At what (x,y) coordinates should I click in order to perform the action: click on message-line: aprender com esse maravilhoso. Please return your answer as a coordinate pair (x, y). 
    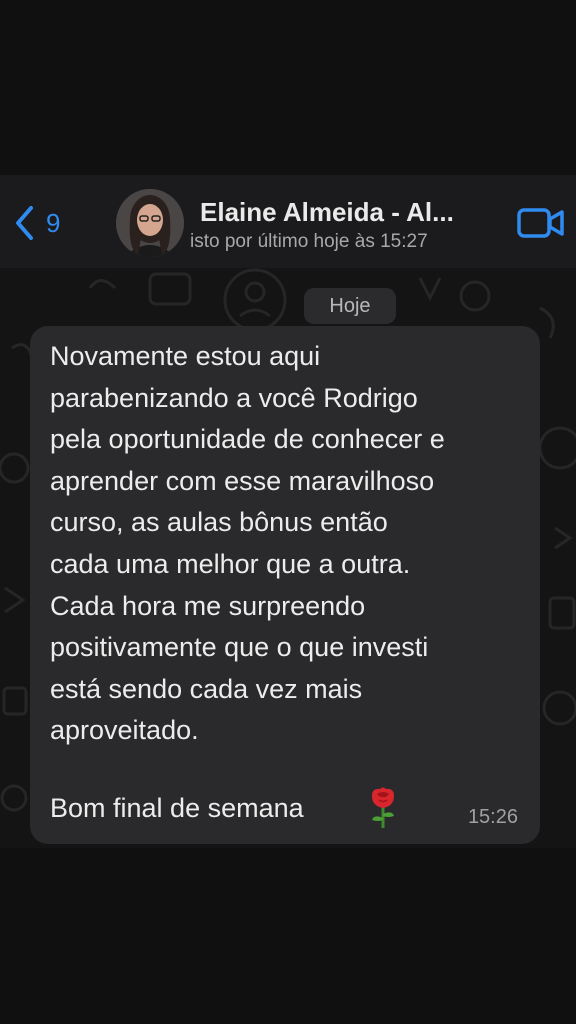
    Looking at the image, I should click on (242, 480).